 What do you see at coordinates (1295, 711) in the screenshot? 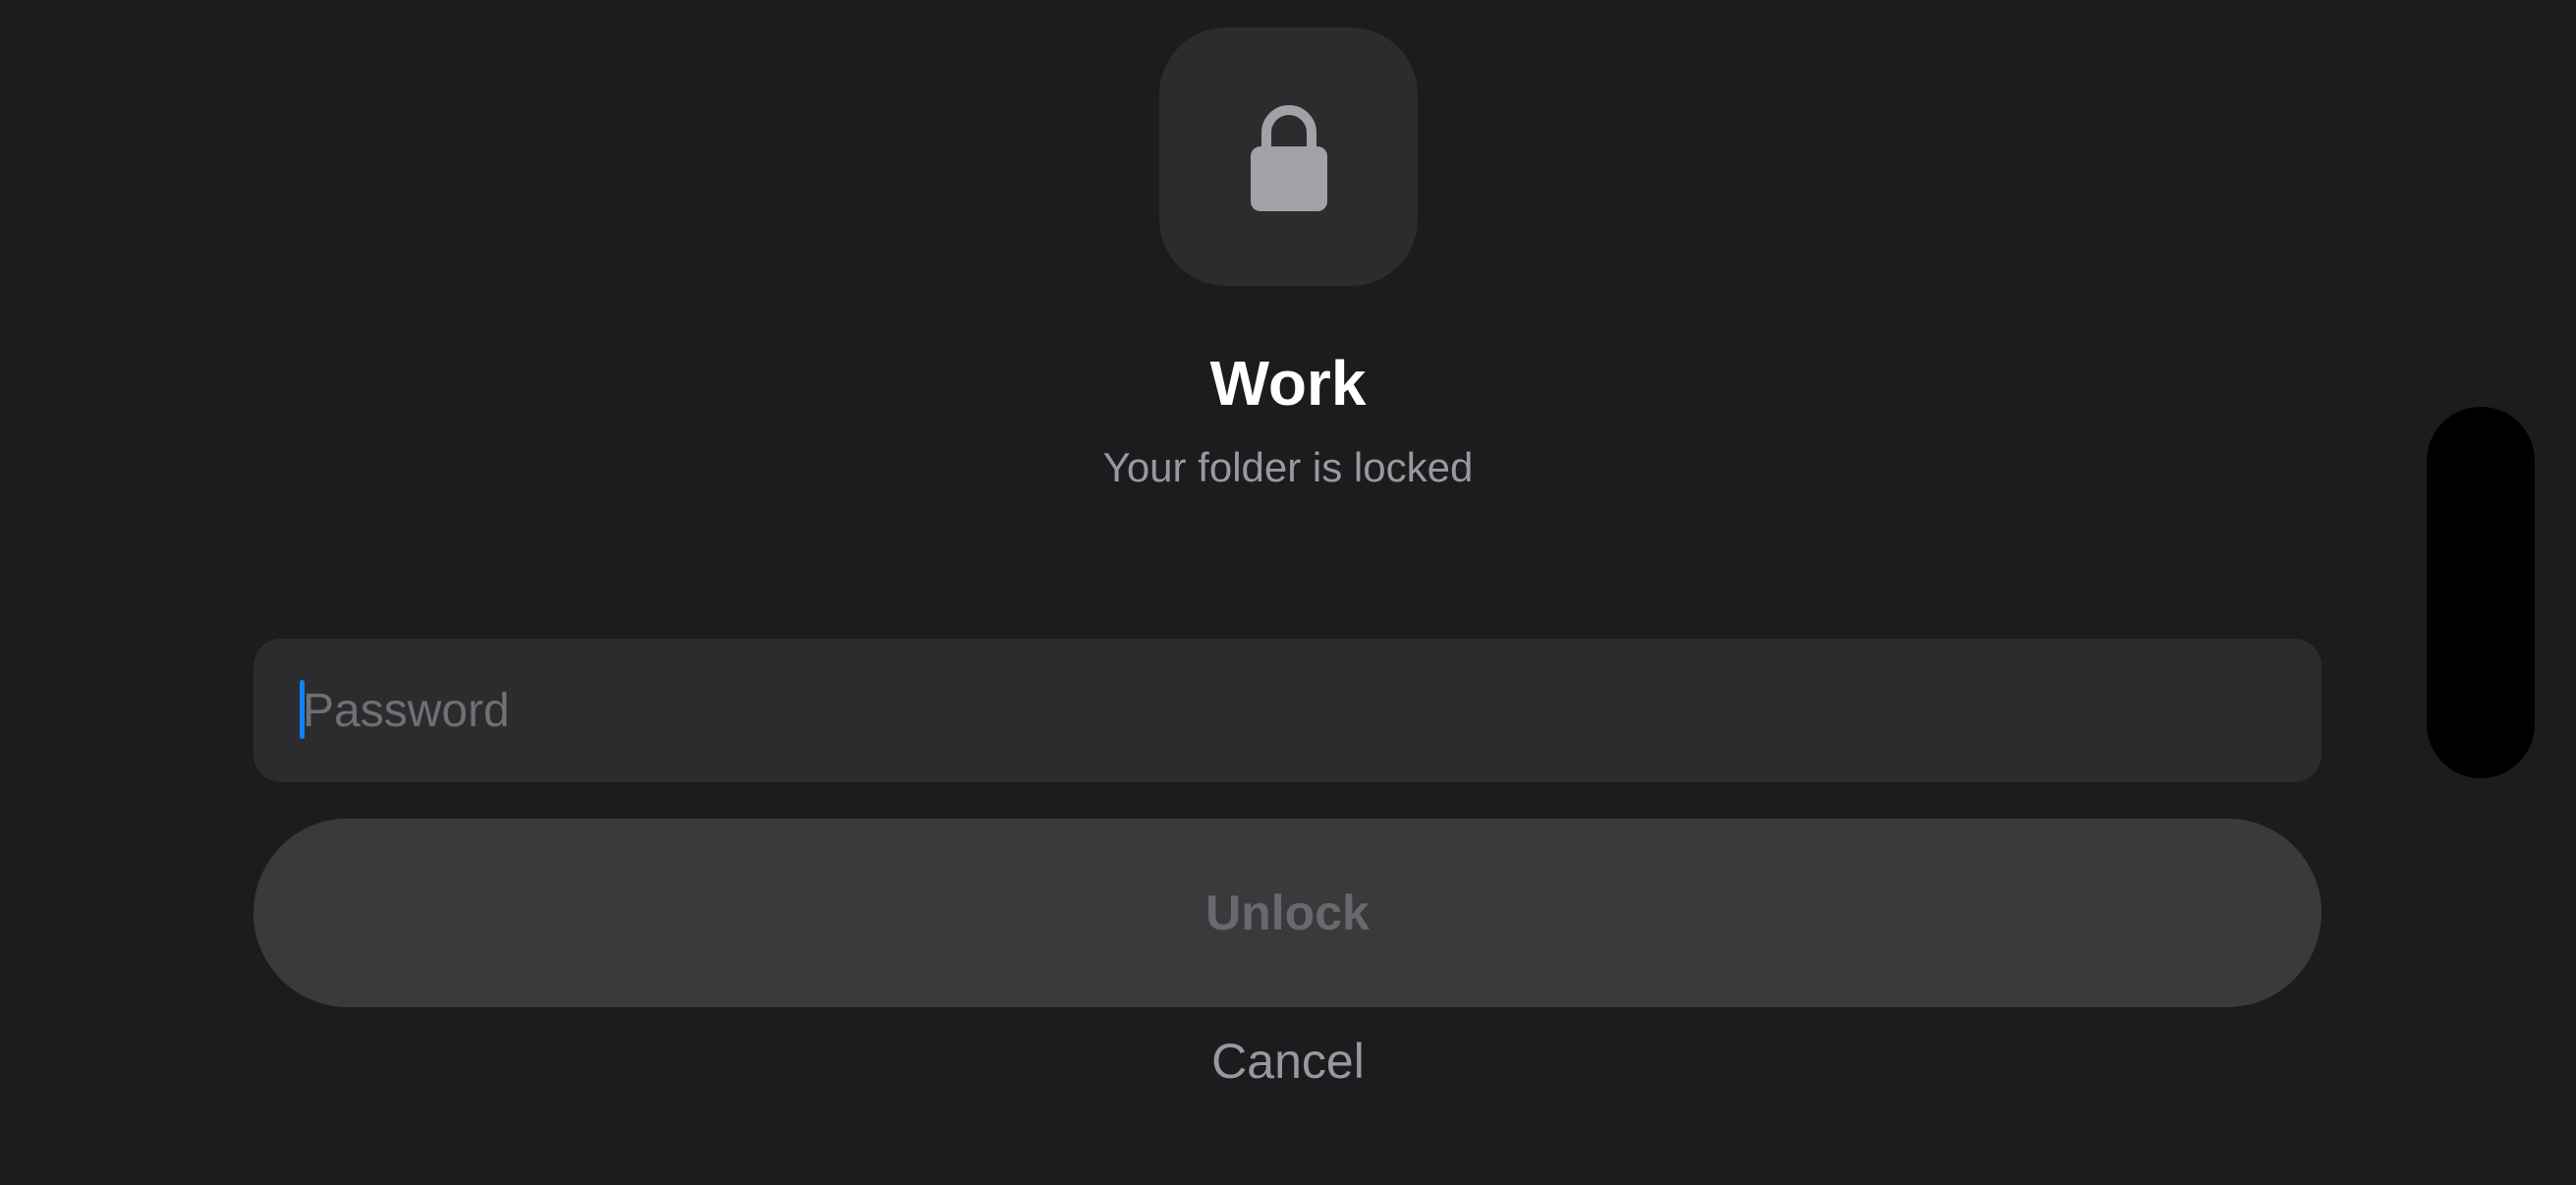
I see `password-input` at bounding box center [1295, 711].